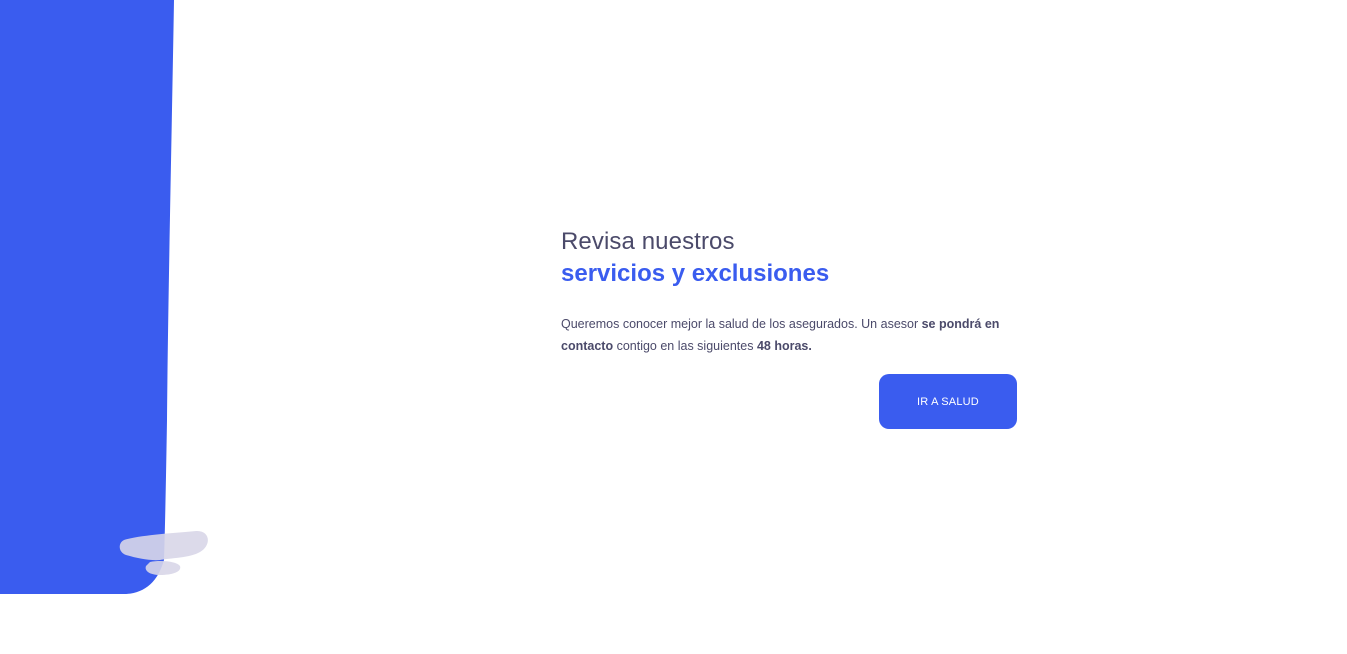 Image resolution: width=1347 pixels, height=654 pixels. I want to click on hero-title-line1: Revisa nuestros, so click(648, 241).